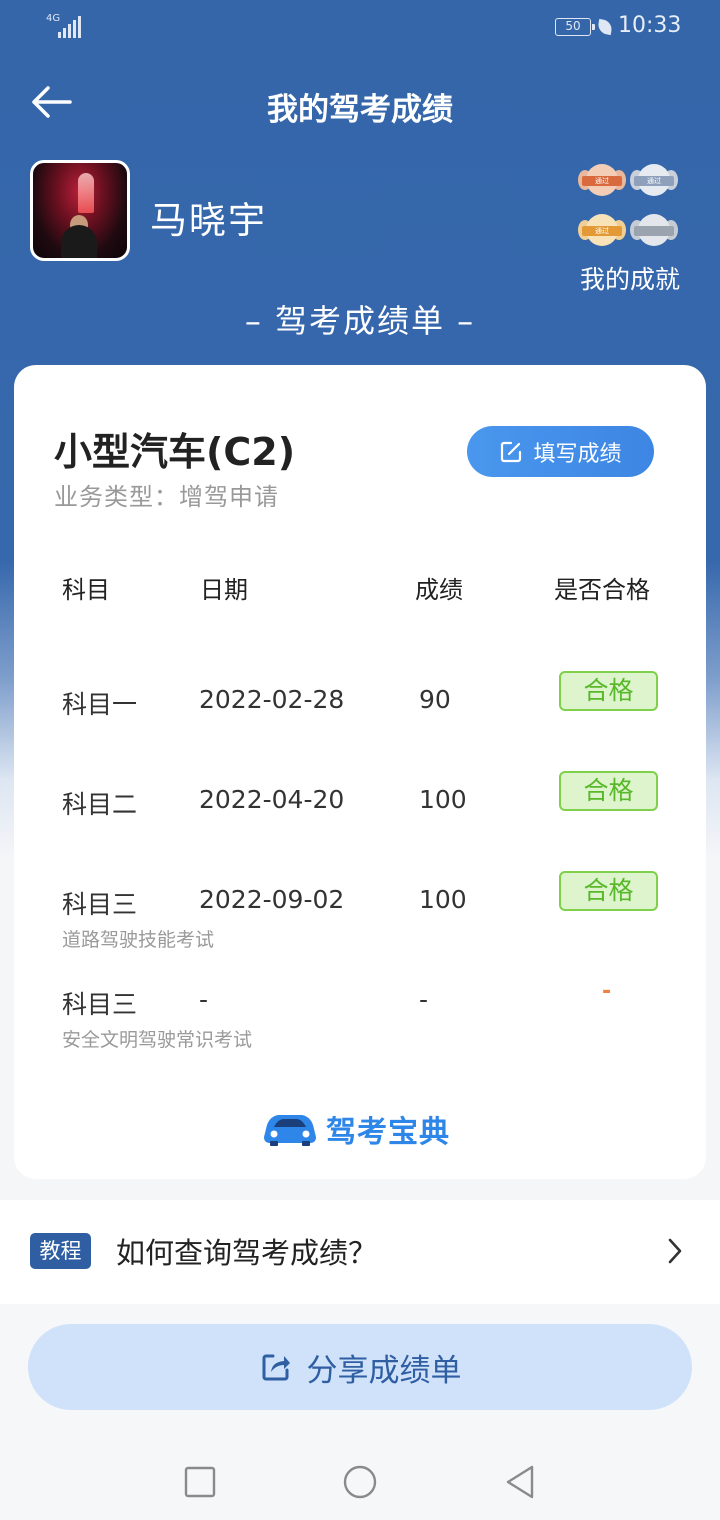 The image size is (720, 1520). What do you see at coordinates (166, 497) in the screenshot?
I see `business-type: 业务类型：增驾申请` at bounding box center [166, 497].